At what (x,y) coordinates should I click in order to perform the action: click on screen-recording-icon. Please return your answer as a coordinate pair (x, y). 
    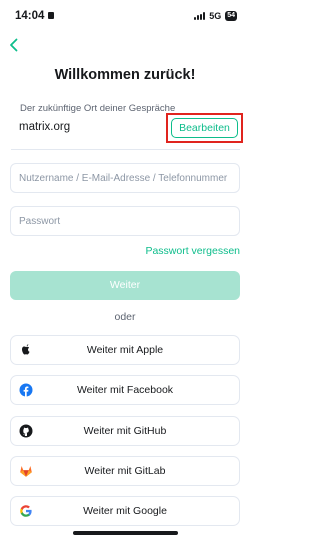
    Looking at the image, I should click on (51, 15).